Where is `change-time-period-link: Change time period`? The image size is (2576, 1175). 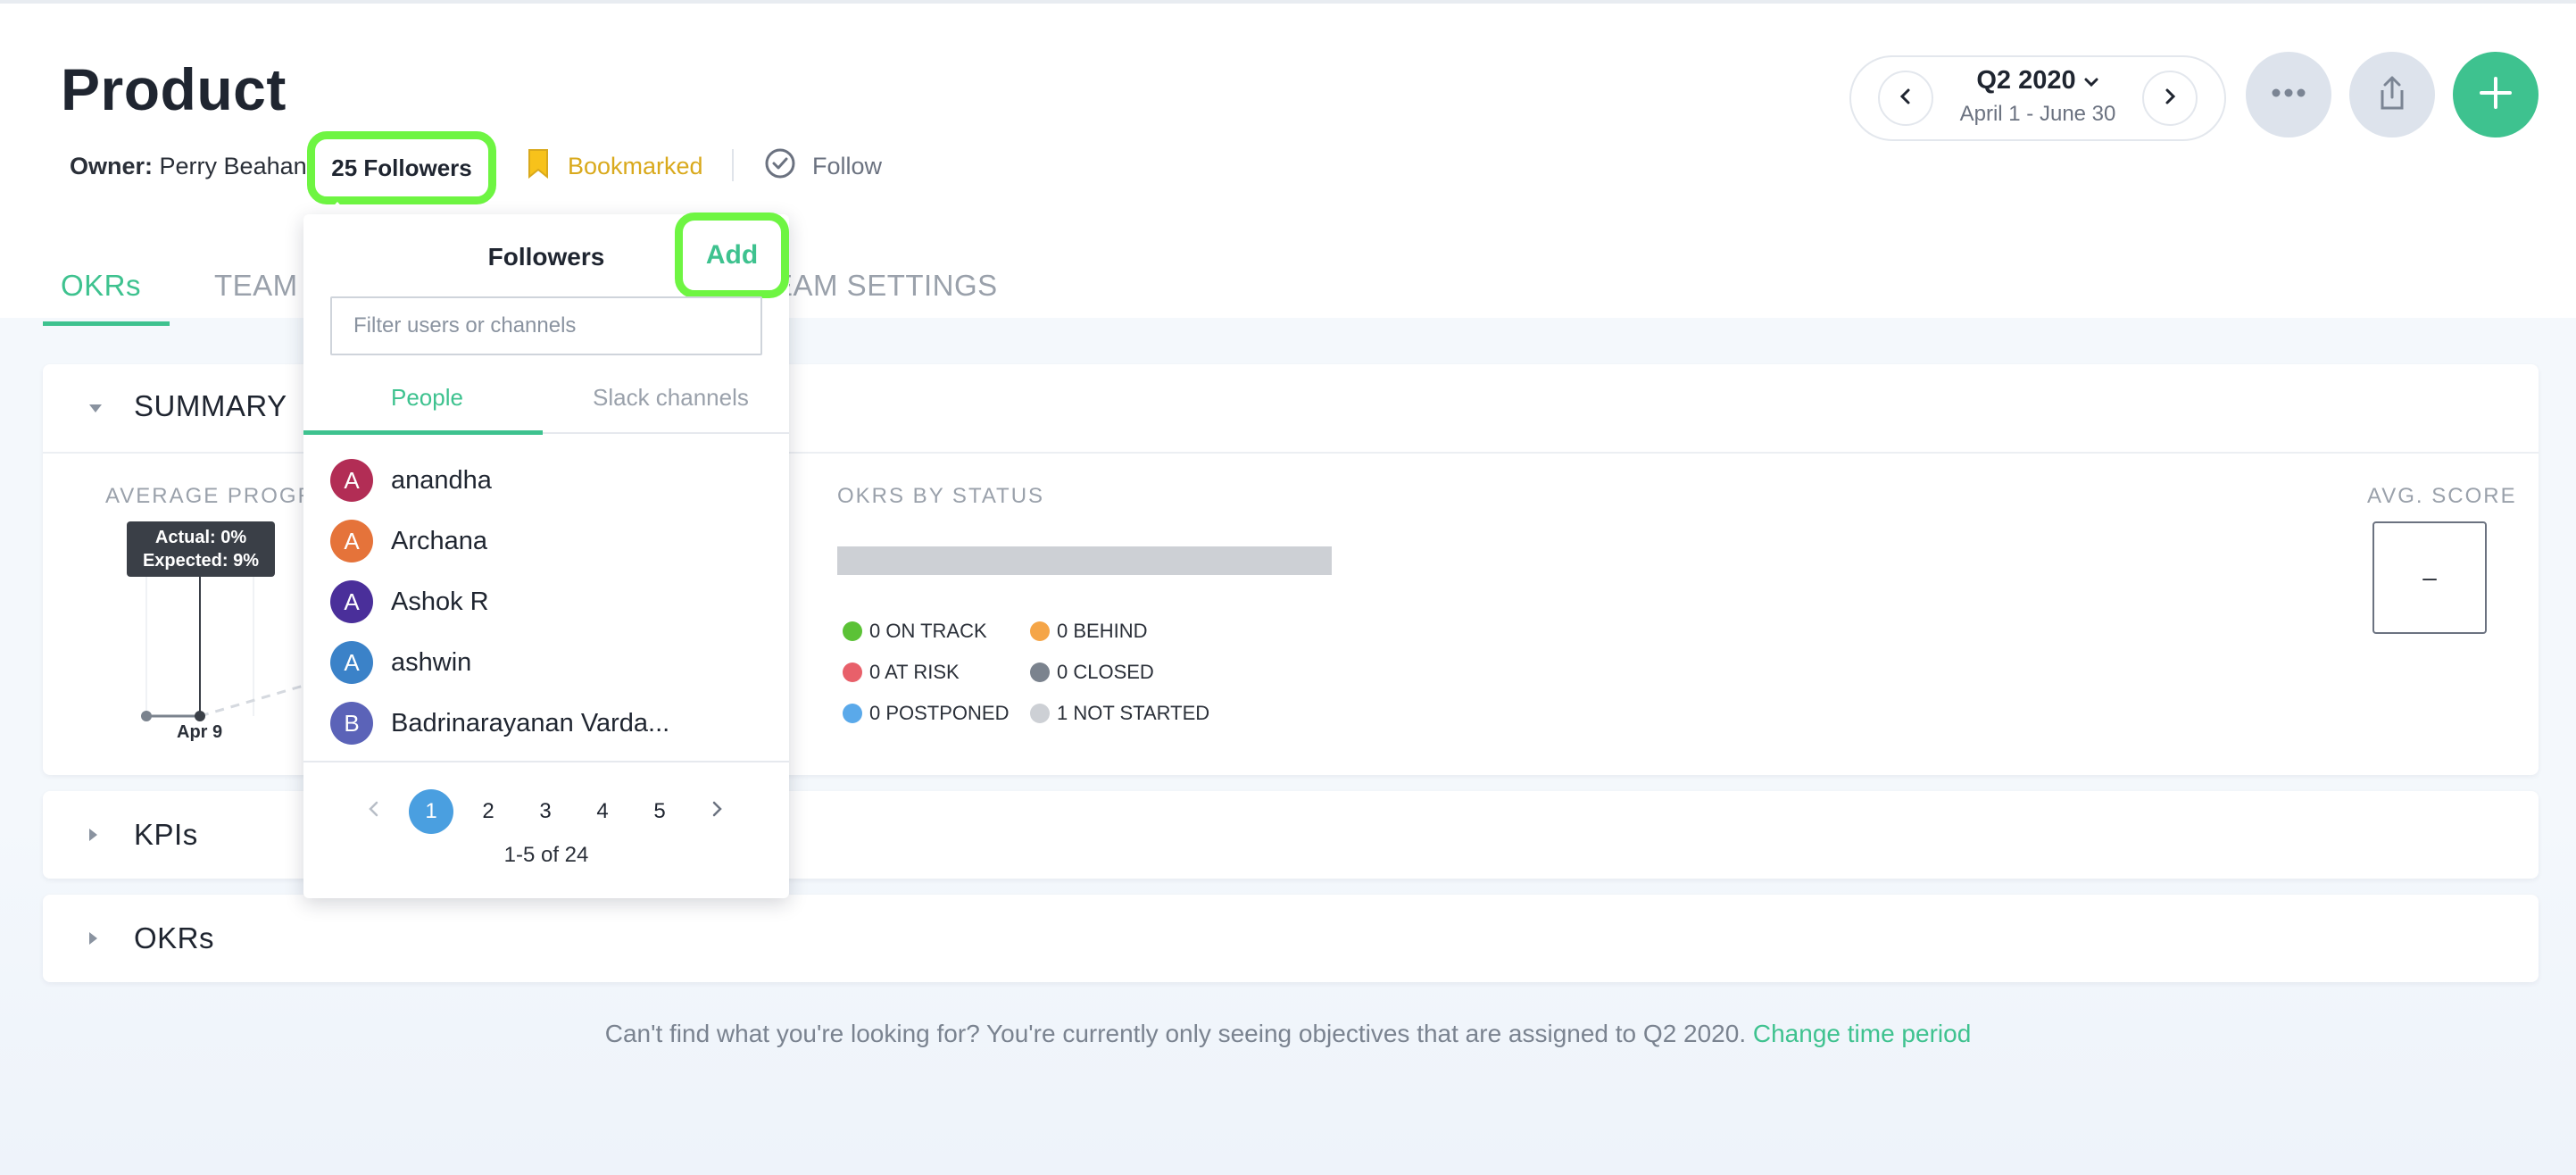 change-time-period-link: Change time period is located at coordinates (1862, 1034).